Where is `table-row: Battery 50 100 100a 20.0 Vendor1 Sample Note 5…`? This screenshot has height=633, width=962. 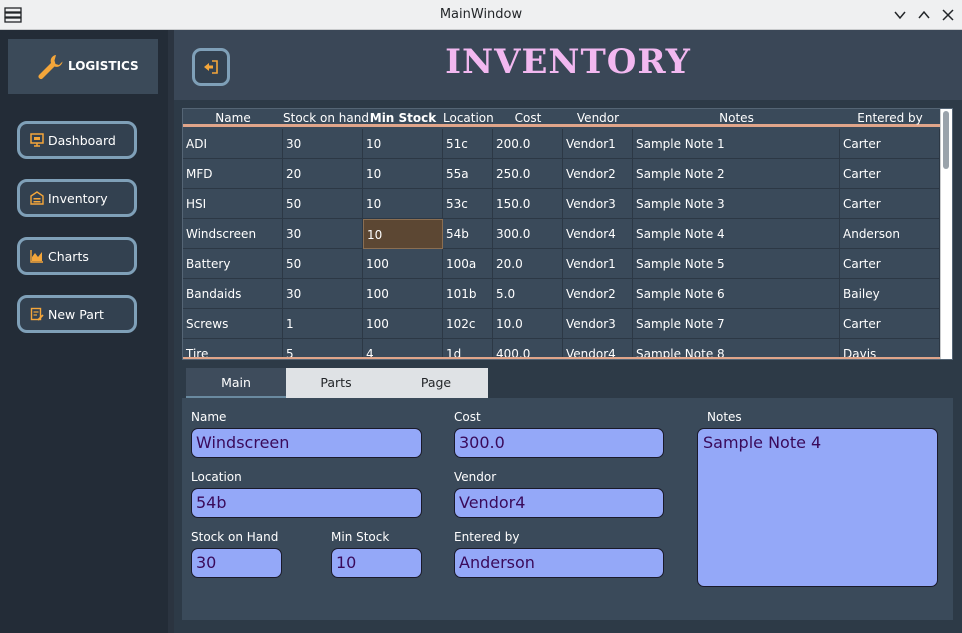
table-row: Battery 50 100 100a 20.0 Vendor1 Sample Note 5… is located at coordinates (561, 264).